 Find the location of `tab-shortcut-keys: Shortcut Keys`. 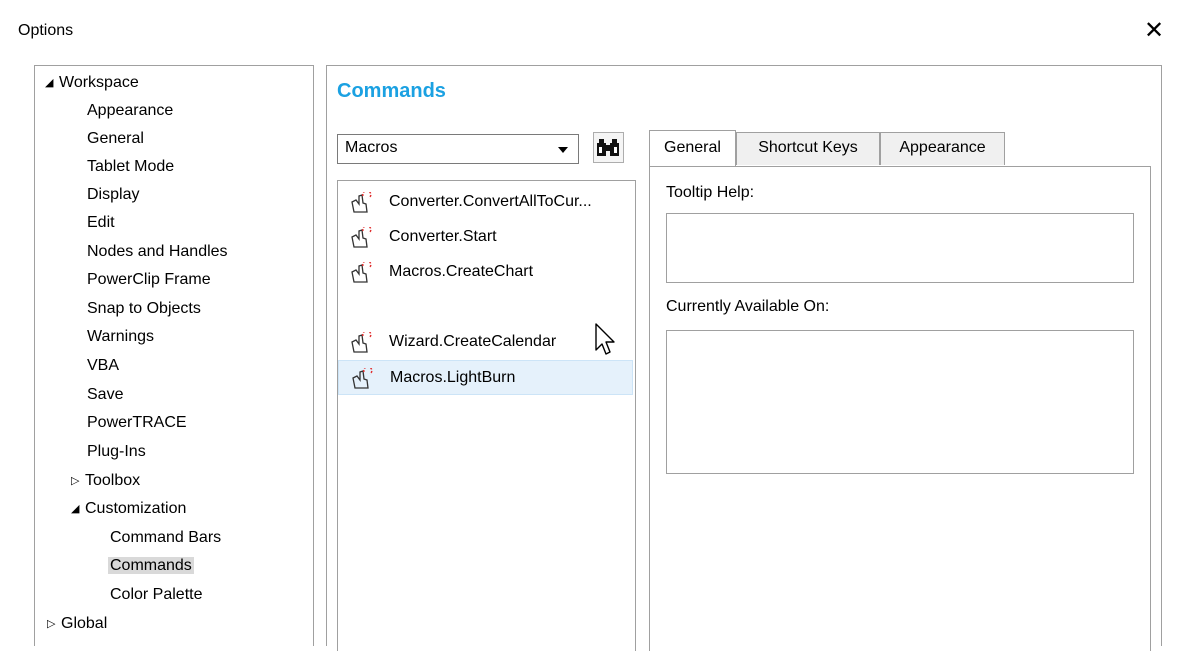

tab-shortcut-keys: Shortcut Keys is located at coordinates (808, 148).